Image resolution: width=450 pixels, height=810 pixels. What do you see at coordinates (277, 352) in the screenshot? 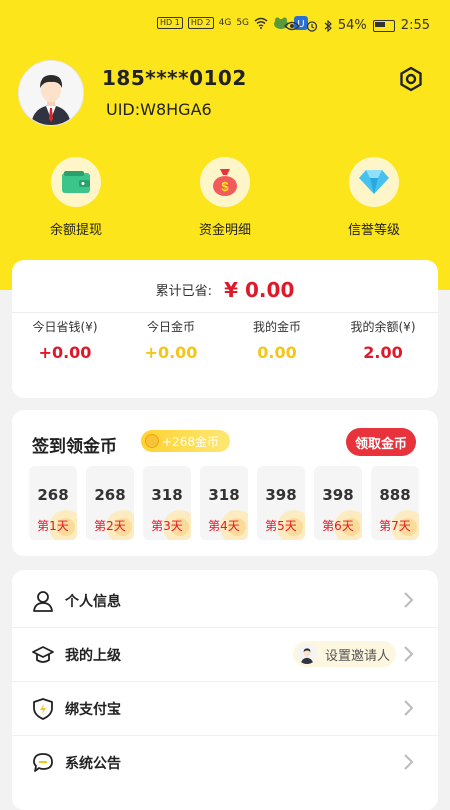
I see `stat-value: 0.00` at bounding box center [277, 352].